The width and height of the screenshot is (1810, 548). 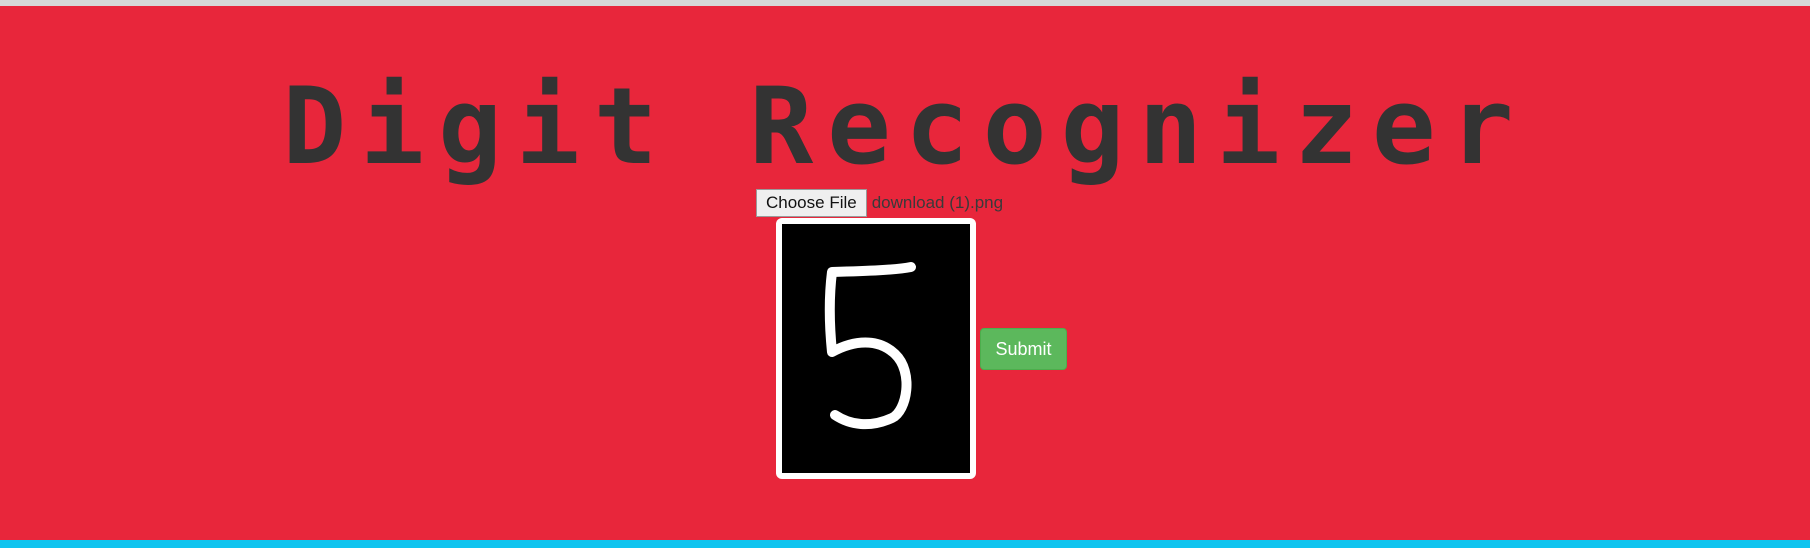 What do you see at coordinates (905, 544) in the screenshot?
I see `bottom-accent-bar` at bounding box center [905, 544].